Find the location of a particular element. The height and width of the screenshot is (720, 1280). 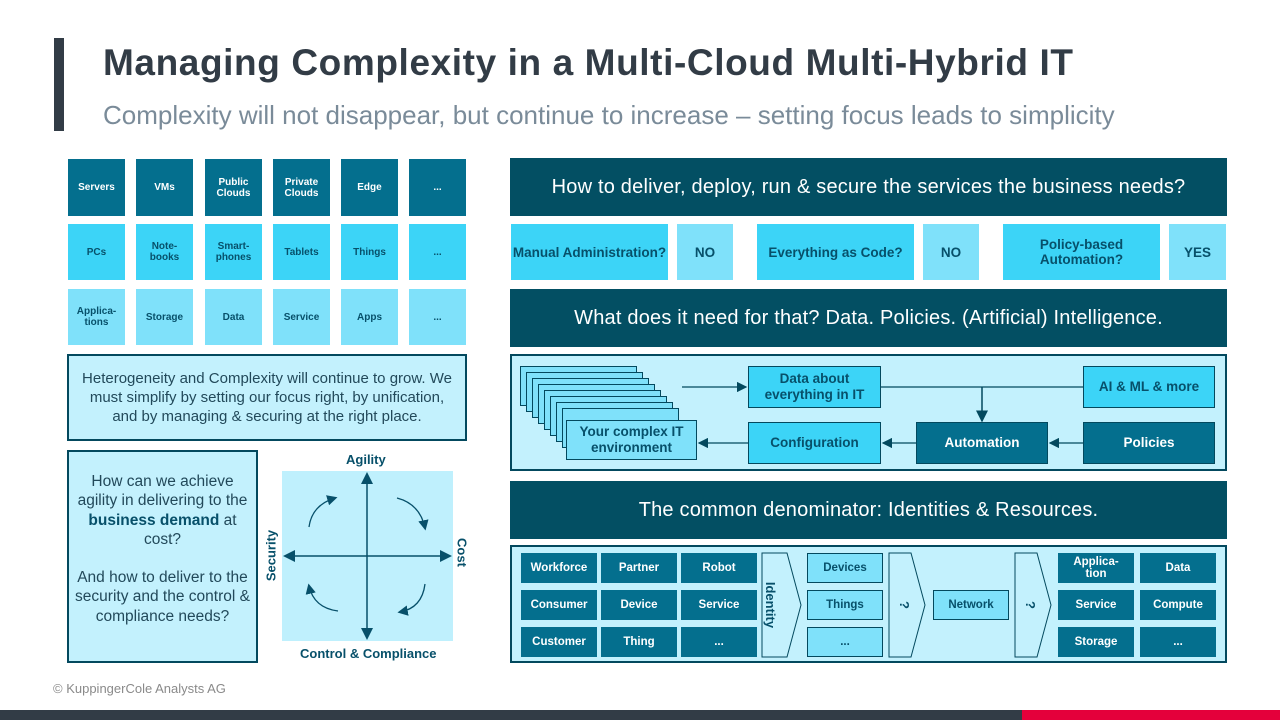

identity-label: Identity is located at coordinates (771, 605).